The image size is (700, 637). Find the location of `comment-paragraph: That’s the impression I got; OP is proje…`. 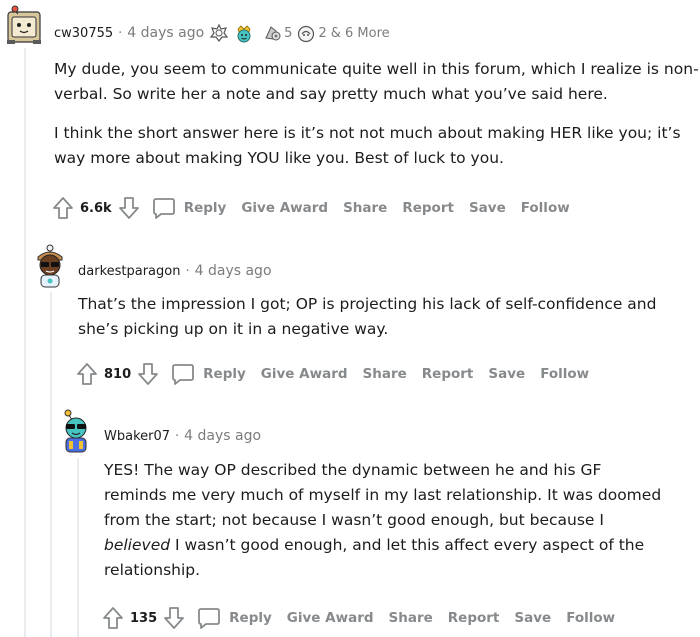

comment-paragraph: That’s the impression I got; OP is proje… is located at coordinates (367, 316).